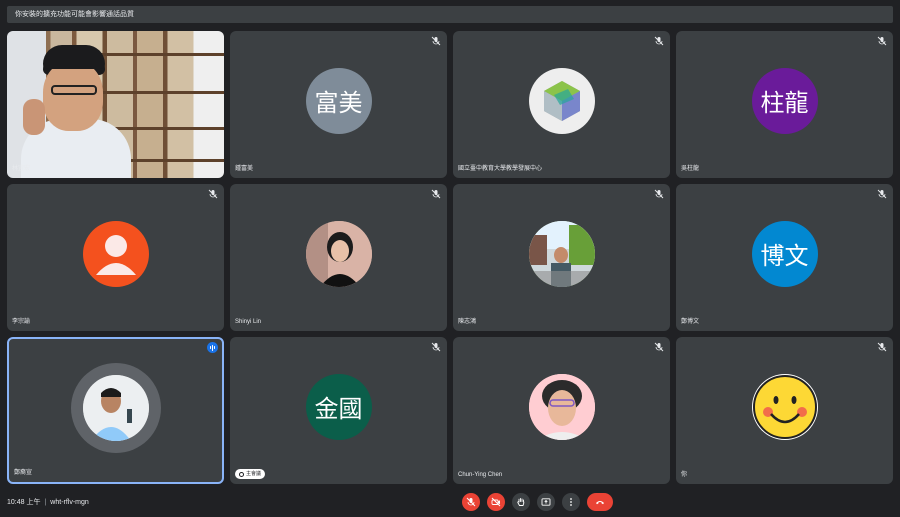 Image resolution: width=900 pixels, height=517 pixels. Describe the element at coordinates (338, 100) in the screenshot. I see `participant-avatar: 富美` at that location.